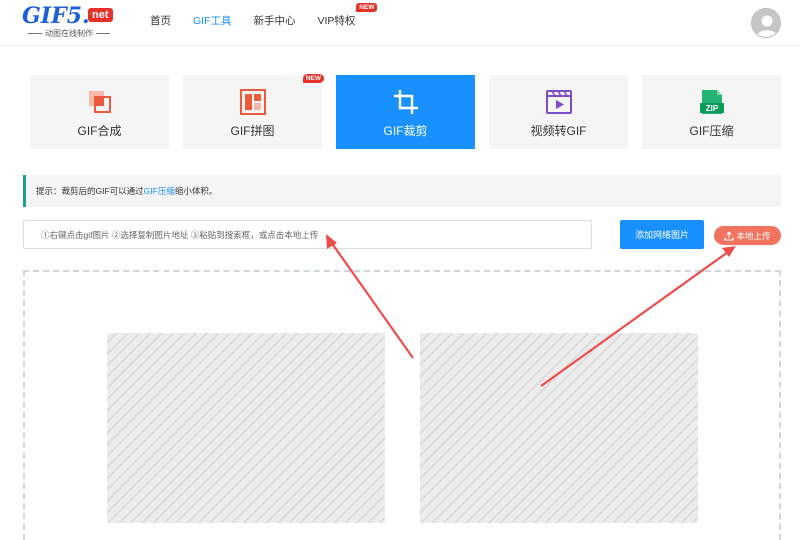  What do you see at coordinates (711, 131) in the screenshot?
I see `tool-card-label: GIF压缩` at bounding box center [711, 131].